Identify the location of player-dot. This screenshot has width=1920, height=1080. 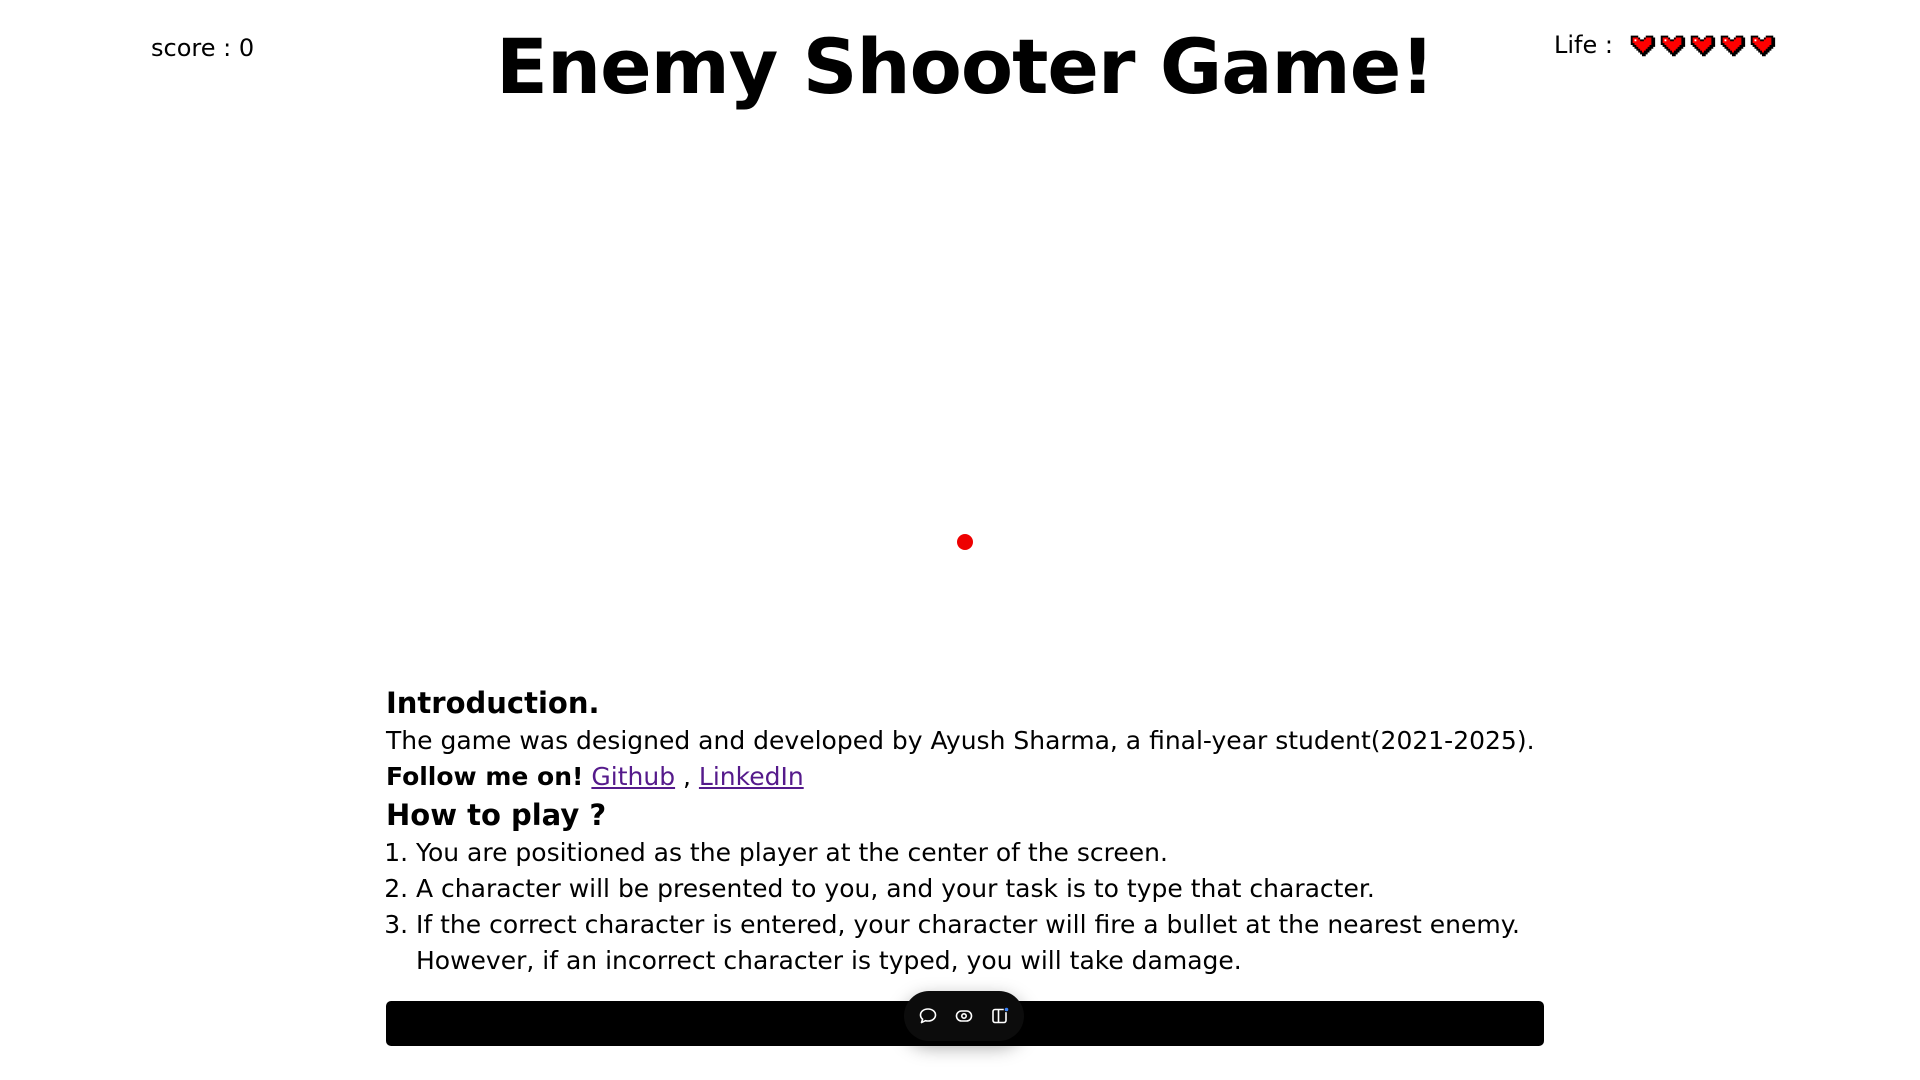
(965, 542).